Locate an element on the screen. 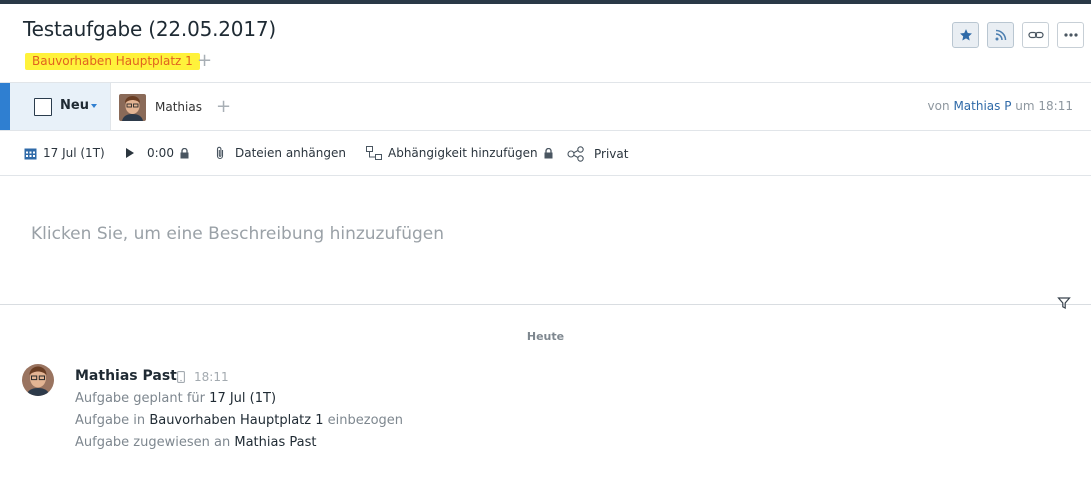 The width and height of the screenshot is (1091, 498). more-button is located at coordinates (1070, 35).